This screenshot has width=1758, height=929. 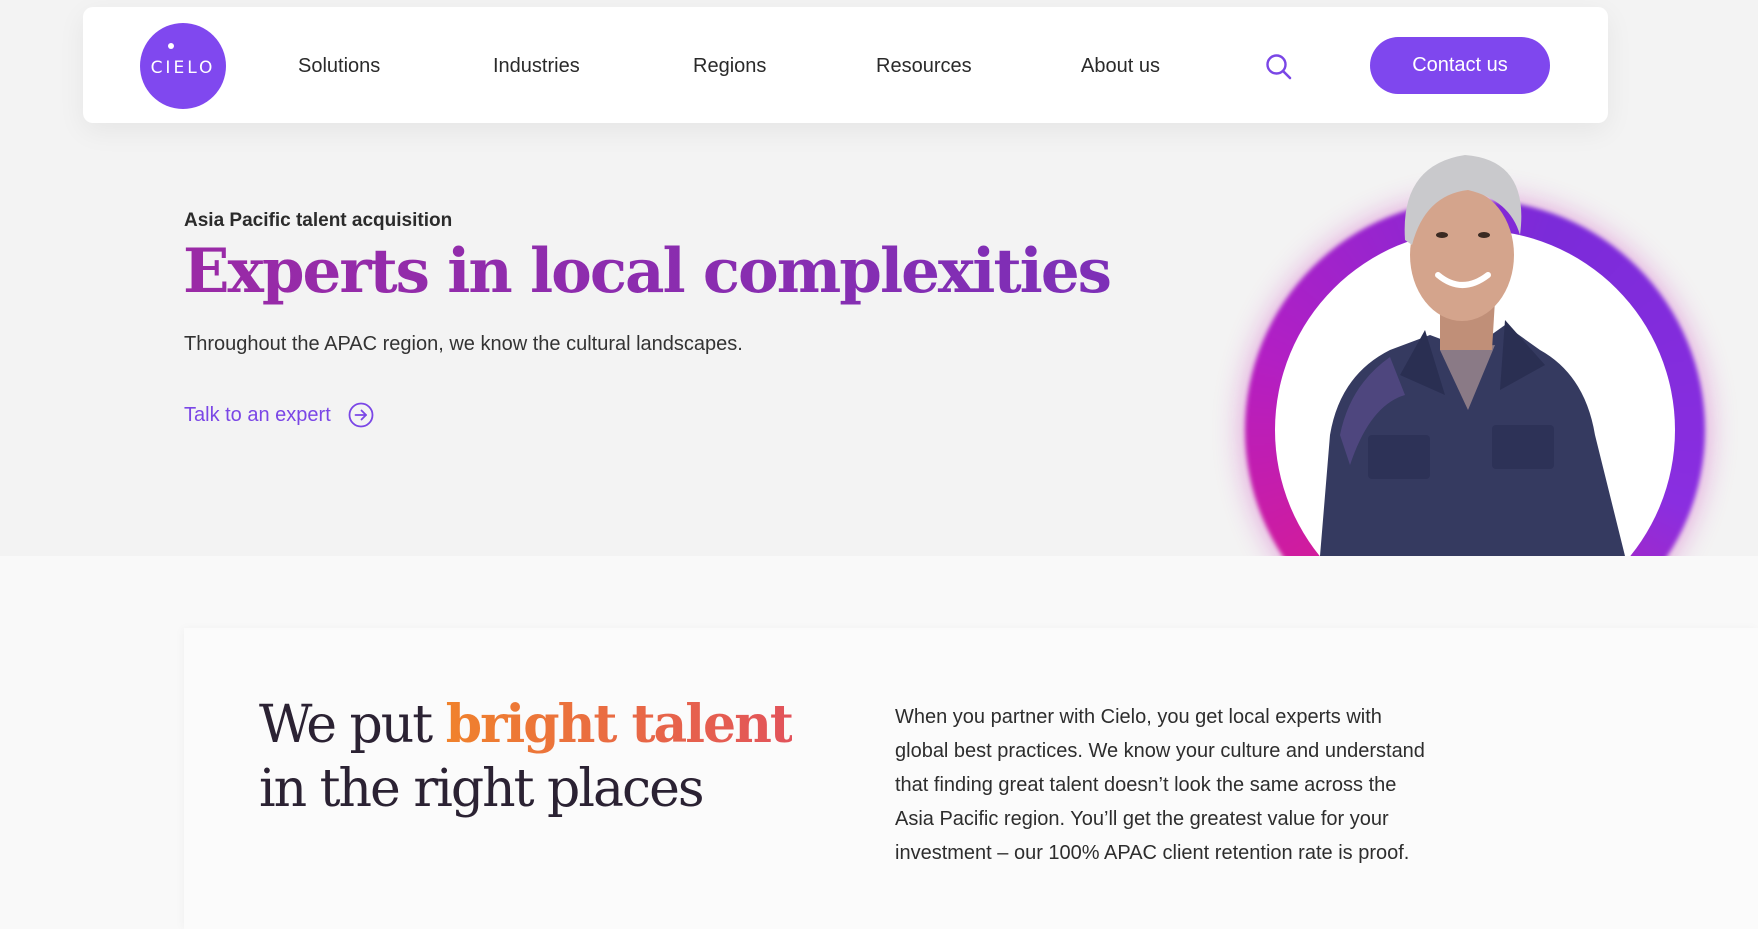 I want to click on logo-dot, so click(x=171, y=46).